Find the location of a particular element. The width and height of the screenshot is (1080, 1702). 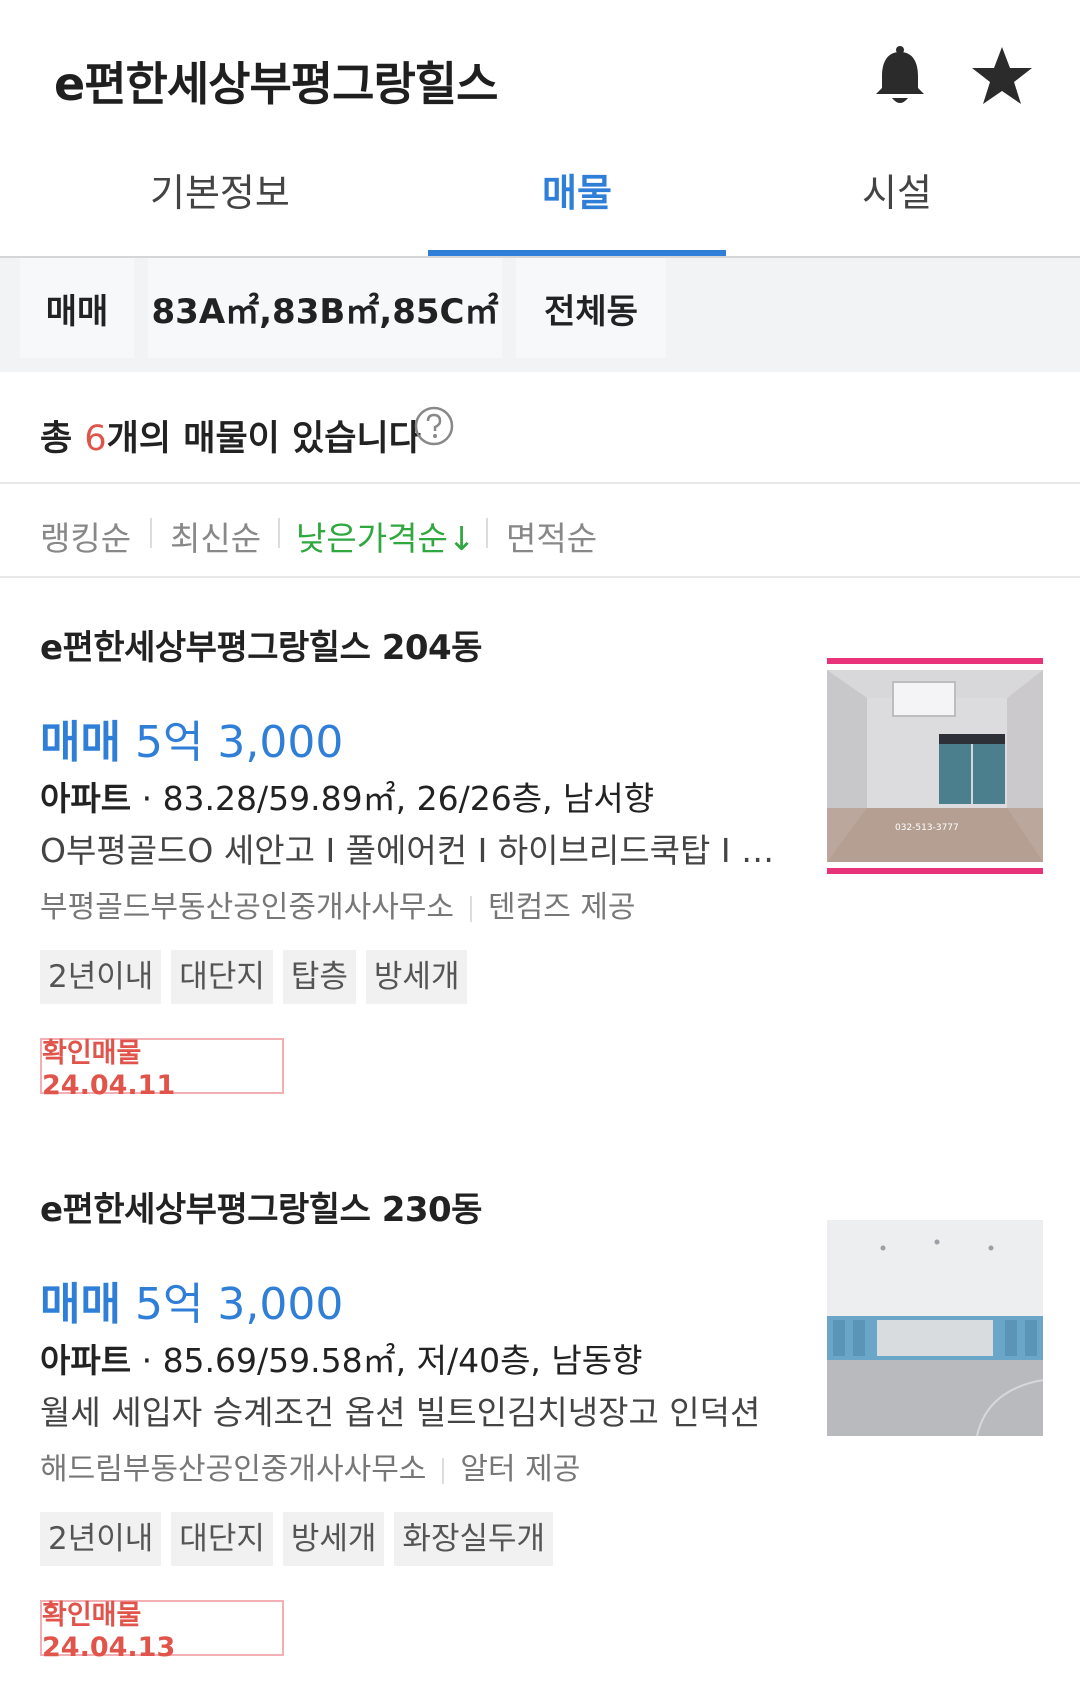

agent-name: 부평골드부동산공인중개사사무소 is located at coordinates (247, 907).